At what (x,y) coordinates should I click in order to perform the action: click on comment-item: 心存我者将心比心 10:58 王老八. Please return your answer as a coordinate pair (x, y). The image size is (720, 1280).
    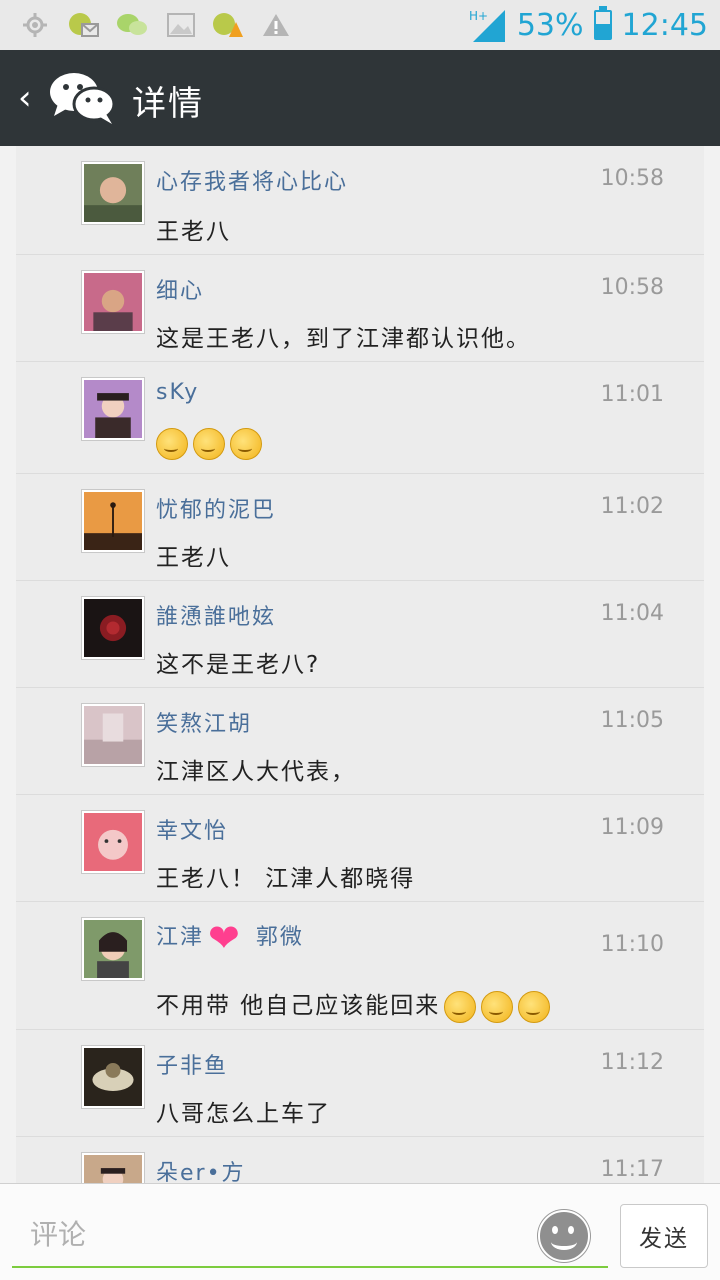
    Looking at the image, I should click on (360, 200).